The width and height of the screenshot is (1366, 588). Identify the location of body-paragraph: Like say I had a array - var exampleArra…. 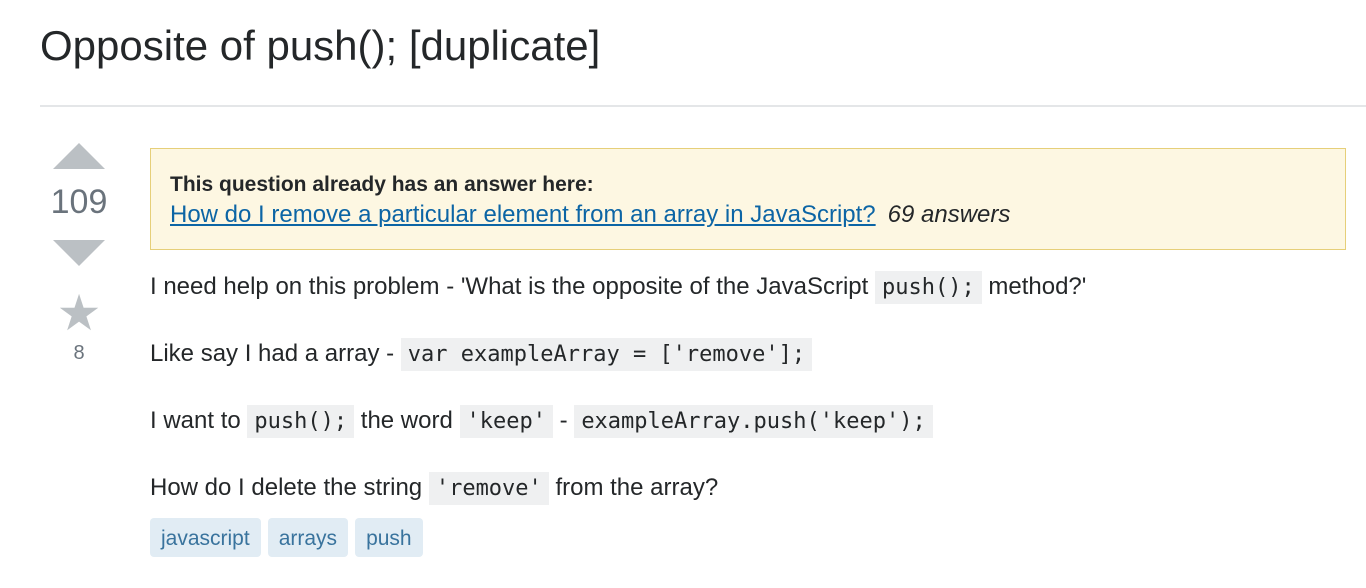
(750, 354).